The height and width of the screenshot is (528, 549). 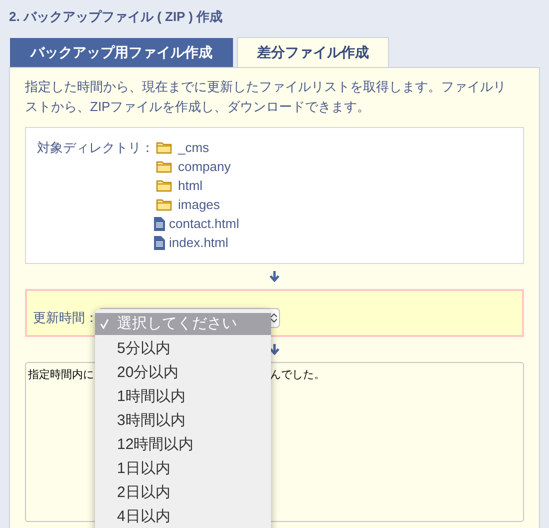 What do you see at coordinates (204, 166) in the screenshot?
I see `folder-name: company` at bounding box center [204, 166].